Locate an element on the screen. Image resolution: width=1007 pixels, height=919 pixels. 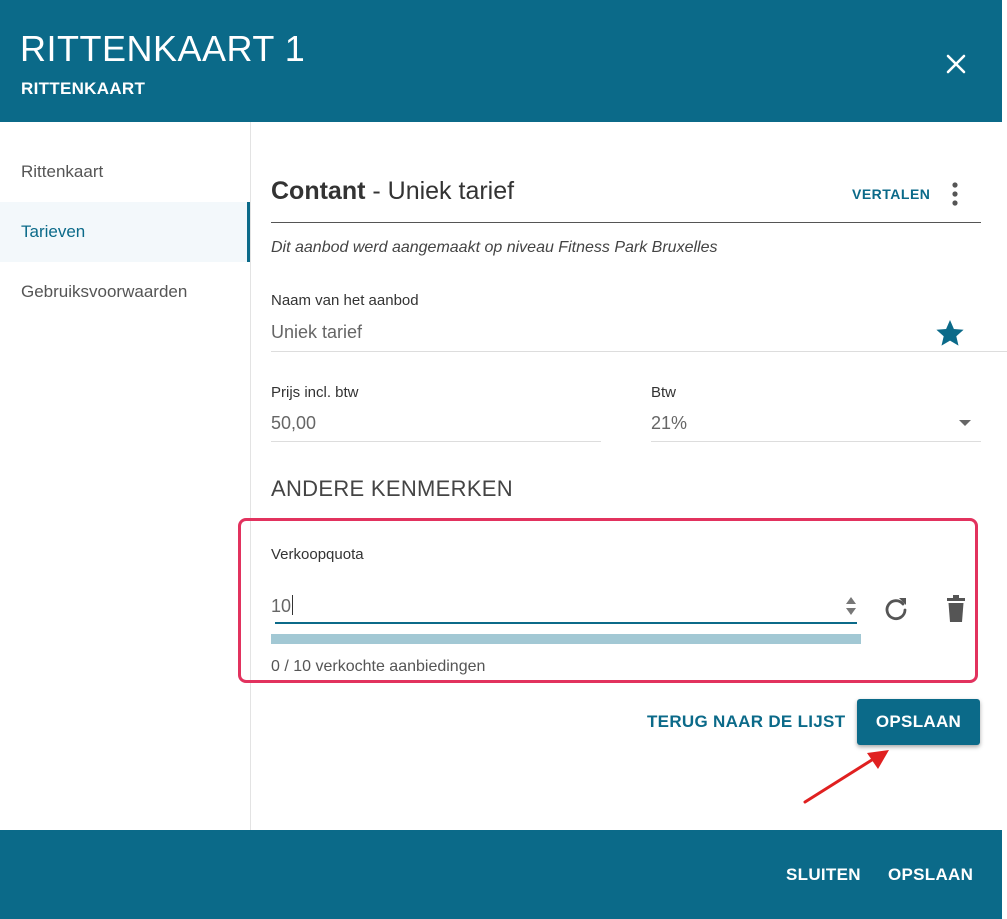
dialog-subtitle: RITTENKAART is located at coordinates (83, 88).